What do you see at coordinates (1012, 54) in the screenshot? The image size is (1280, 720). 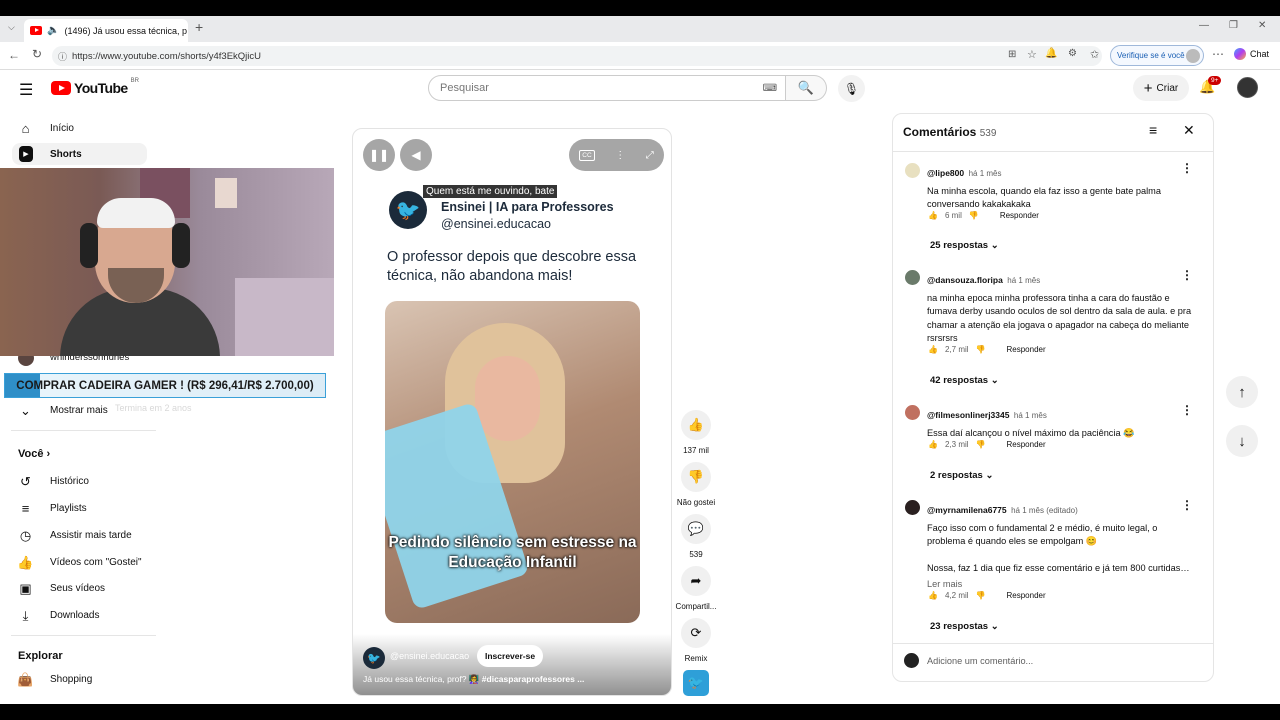 I see `app-available-icon: ⊞` at bounding box center [1012, 54].